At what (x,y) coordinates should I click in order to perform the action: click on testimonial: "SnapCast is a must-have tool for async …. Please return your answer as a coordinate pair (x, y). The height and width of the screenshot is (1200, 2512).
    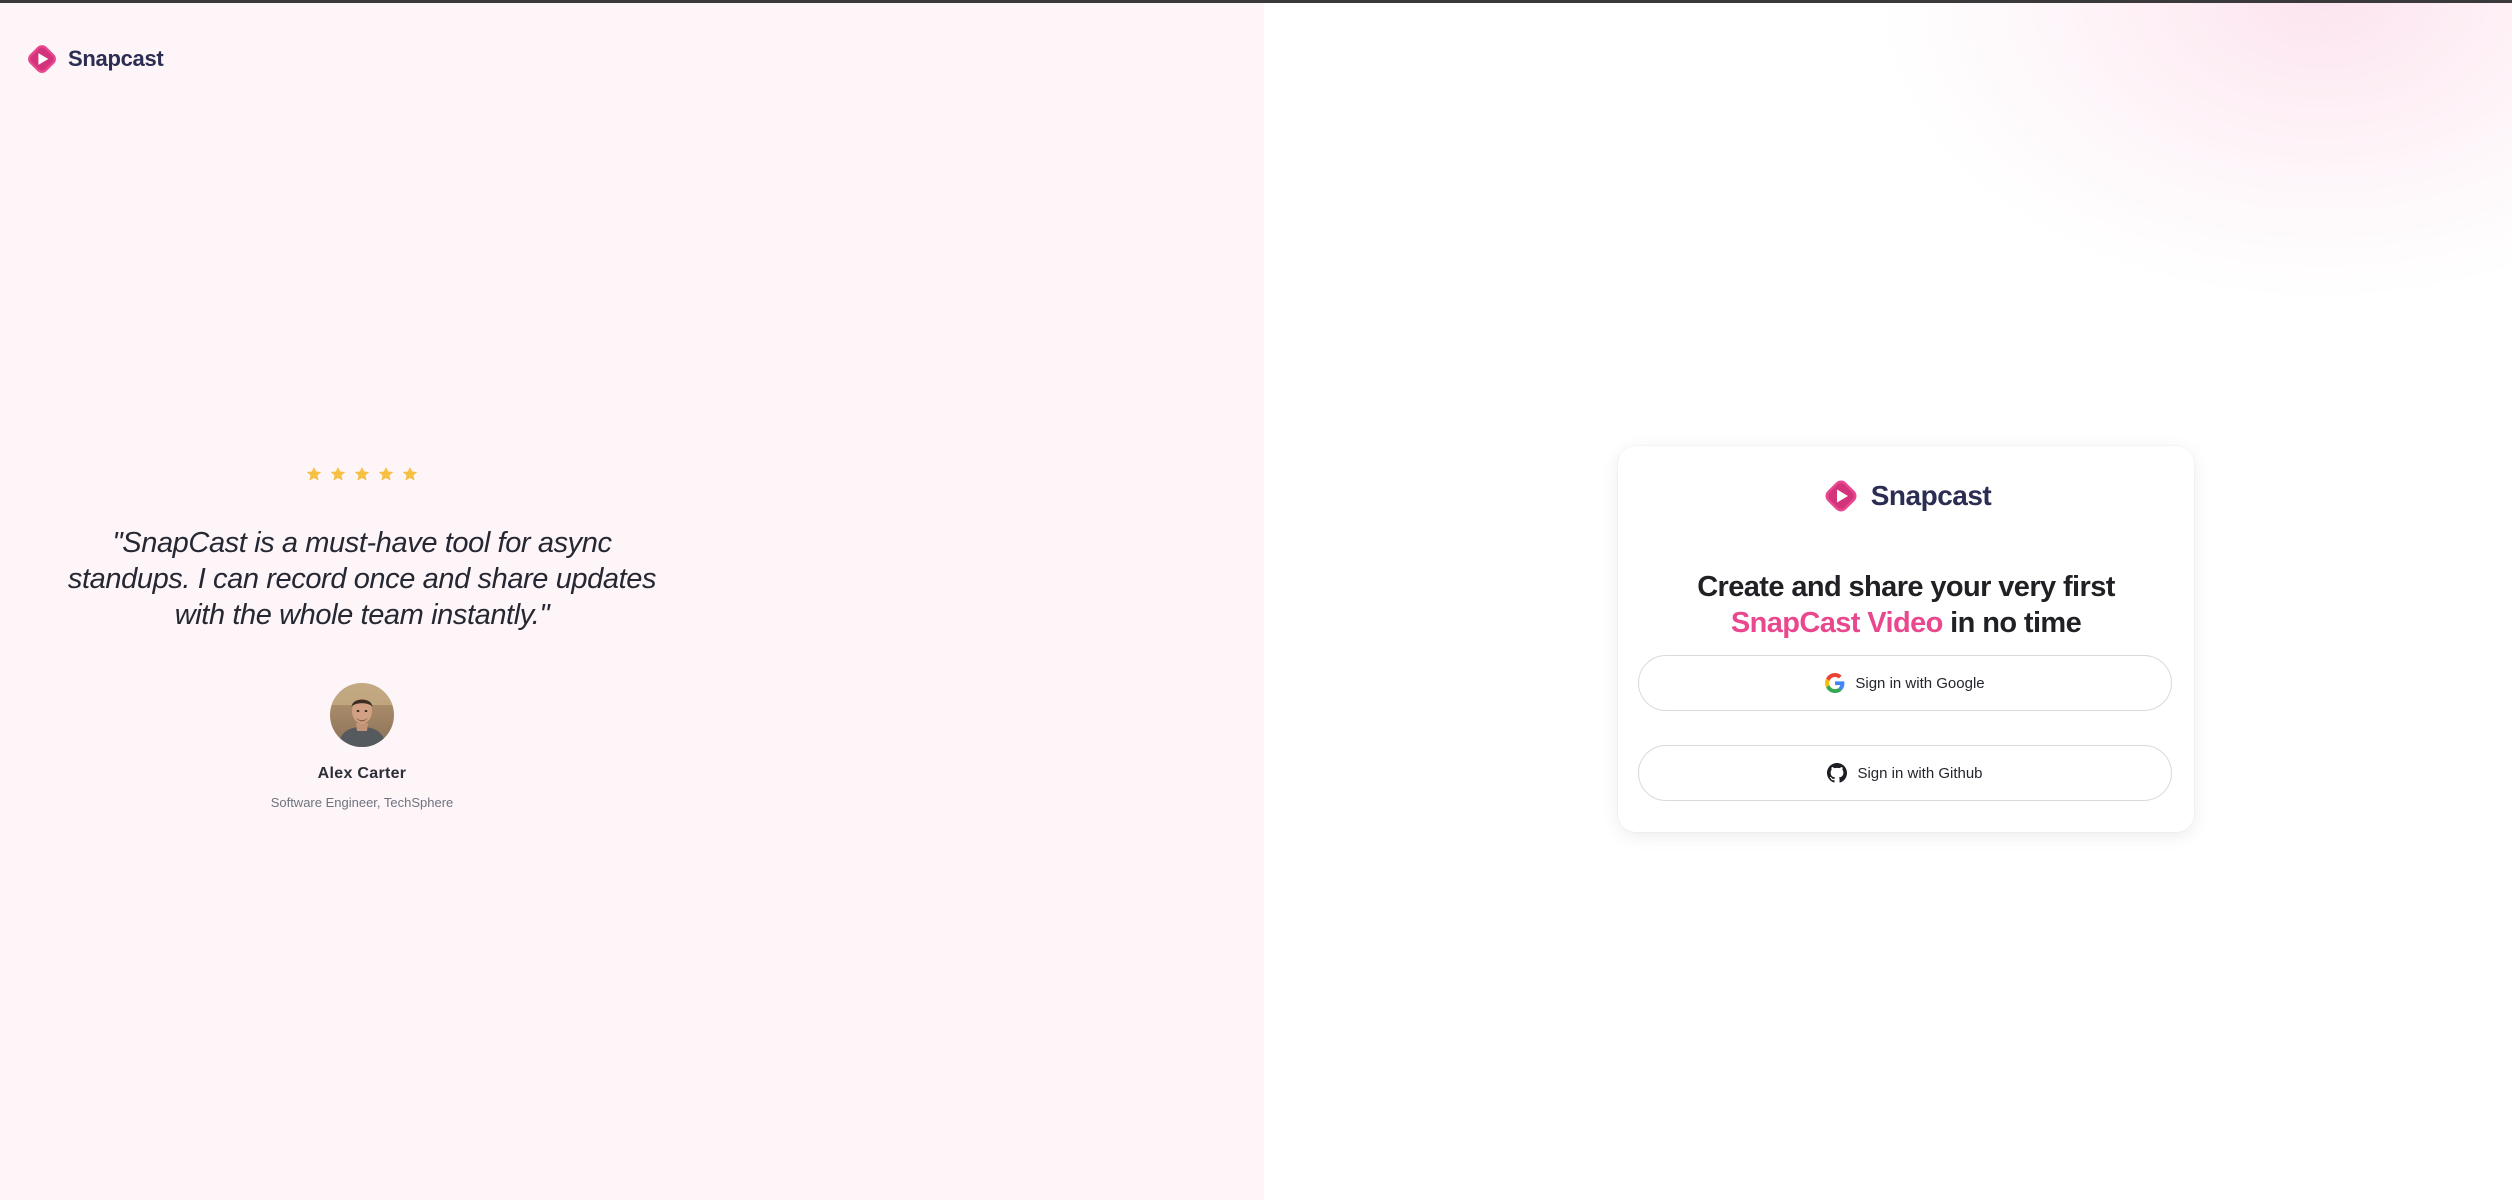
    Looking at the image, I should click on (362, 637).